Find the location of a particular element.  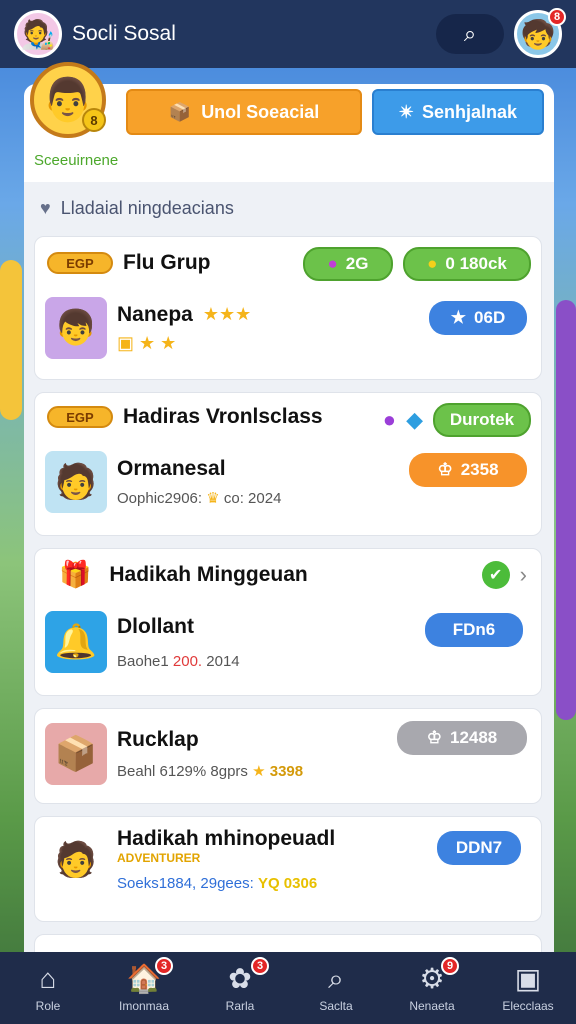

coin-icon: ● is located at coordinates (432, 263).